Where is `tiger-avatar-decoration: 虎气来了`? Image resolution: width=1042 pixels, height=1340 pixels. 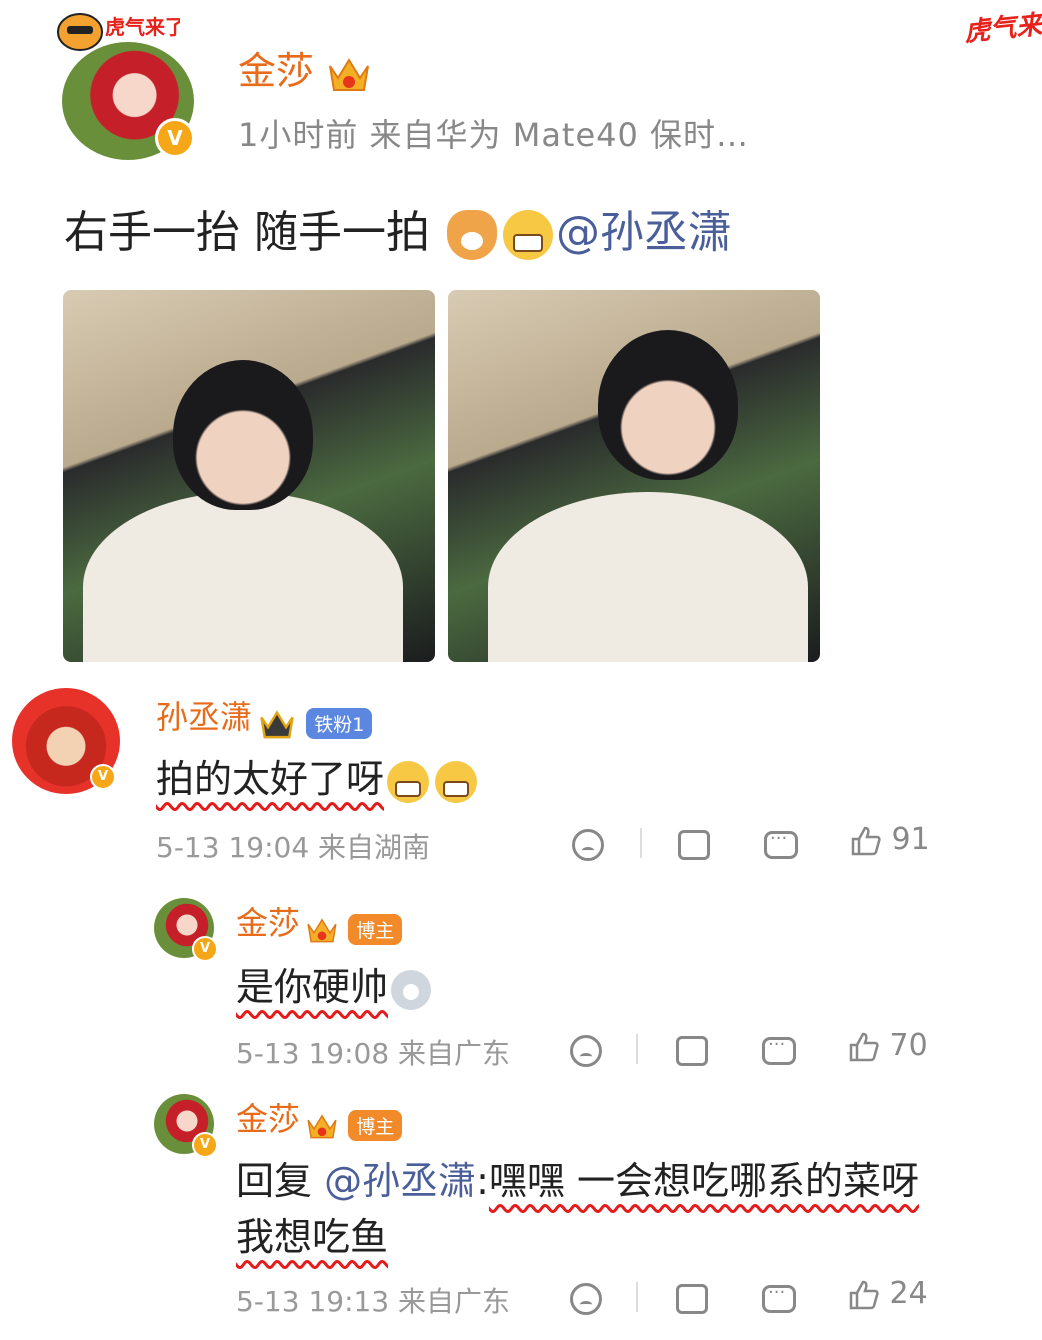 tiger-avatar-decoration: 虎气来了 is located at coordinates (118, 32).